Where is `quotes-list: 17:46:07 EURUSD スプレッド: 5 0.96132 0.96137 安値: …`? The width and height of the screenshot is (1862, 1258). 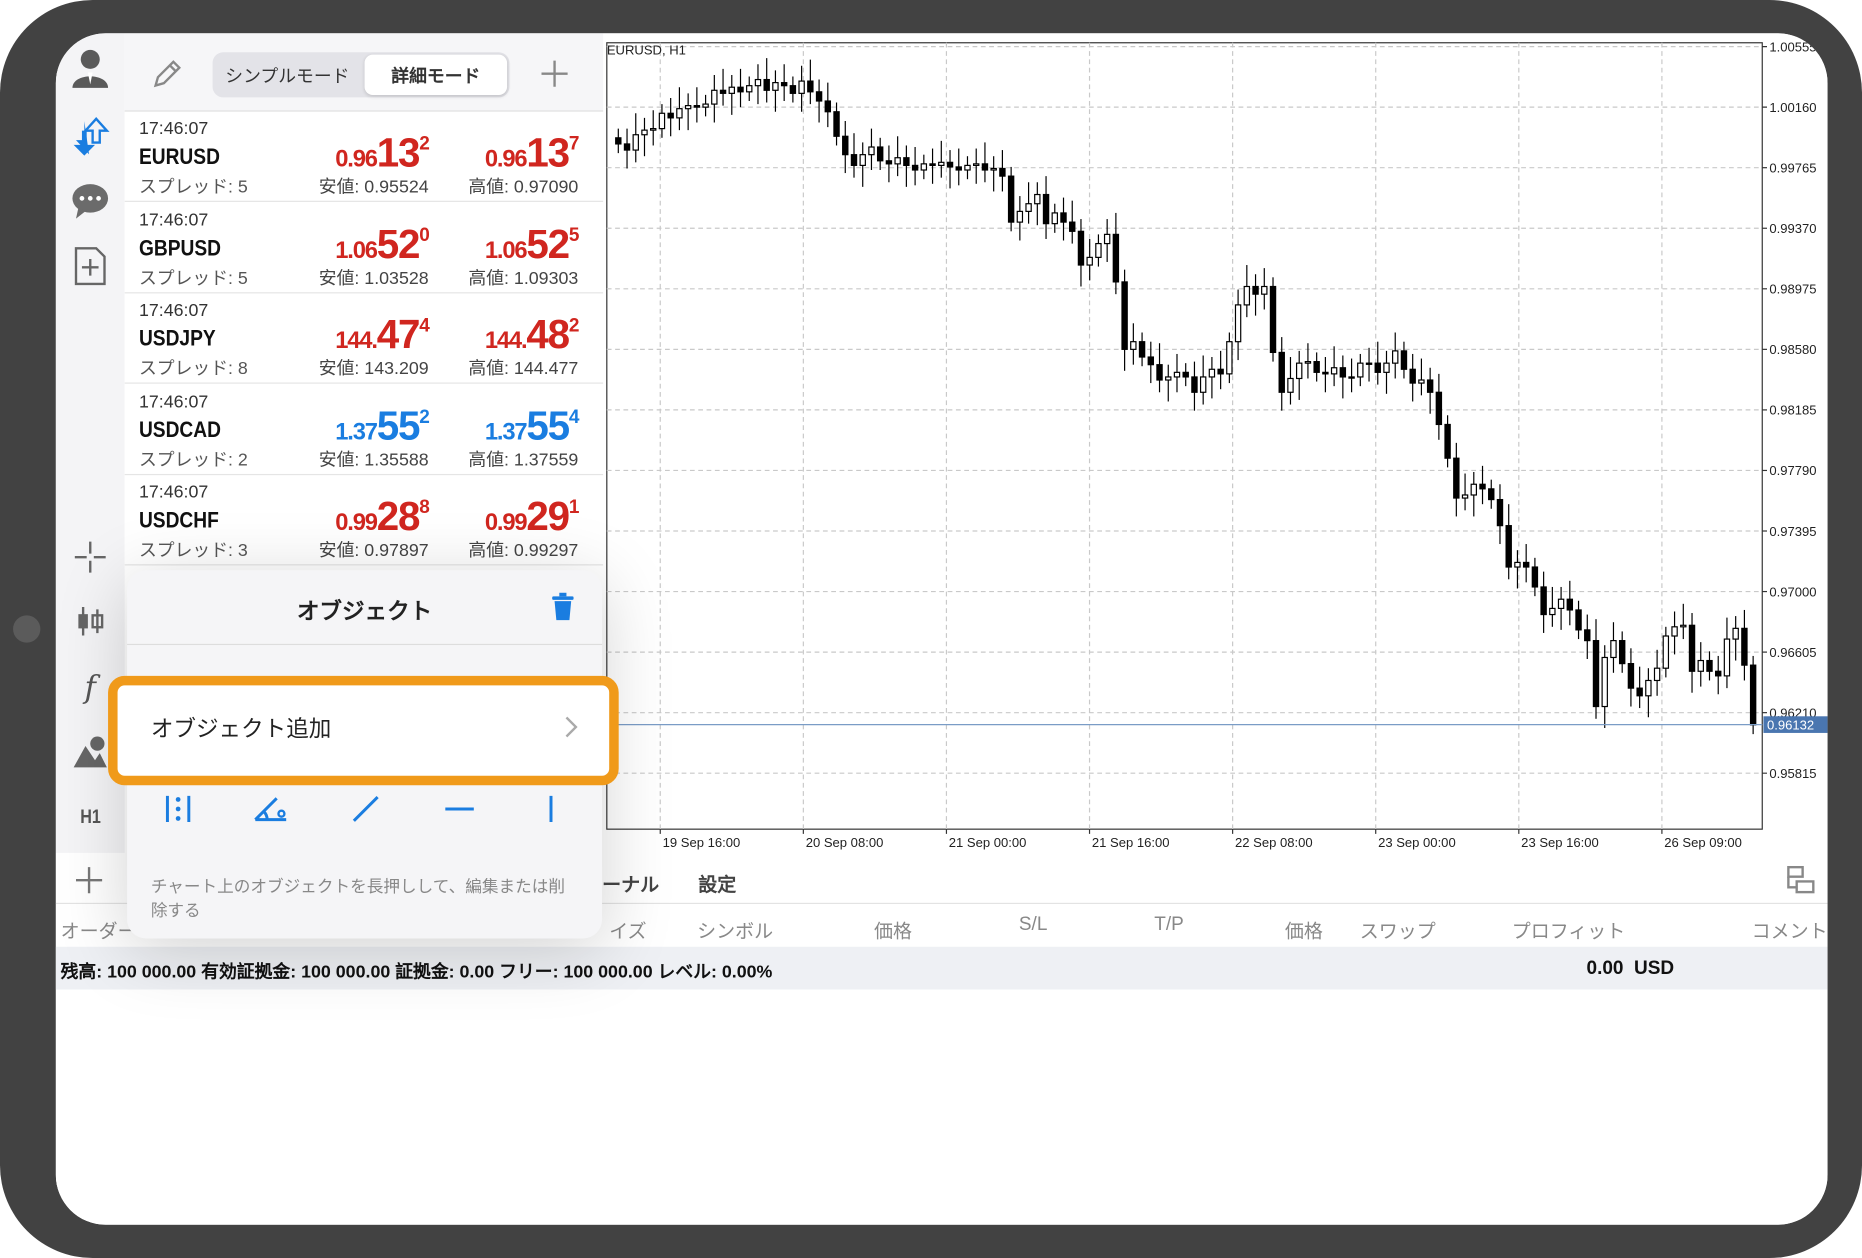
quotes-list: 17:46:07 EURUSD スプレッド: 5 0.96132 0.96137 安値: … is located at coordinates (364, 340).